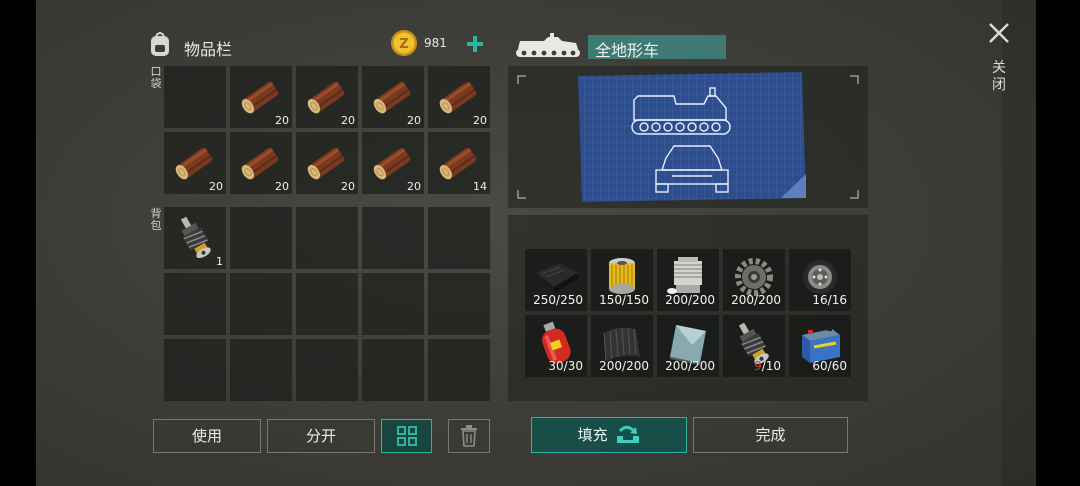 The image size is (1080, 486). I want to click on requirement-slot: 250/250, so click(556, 280).